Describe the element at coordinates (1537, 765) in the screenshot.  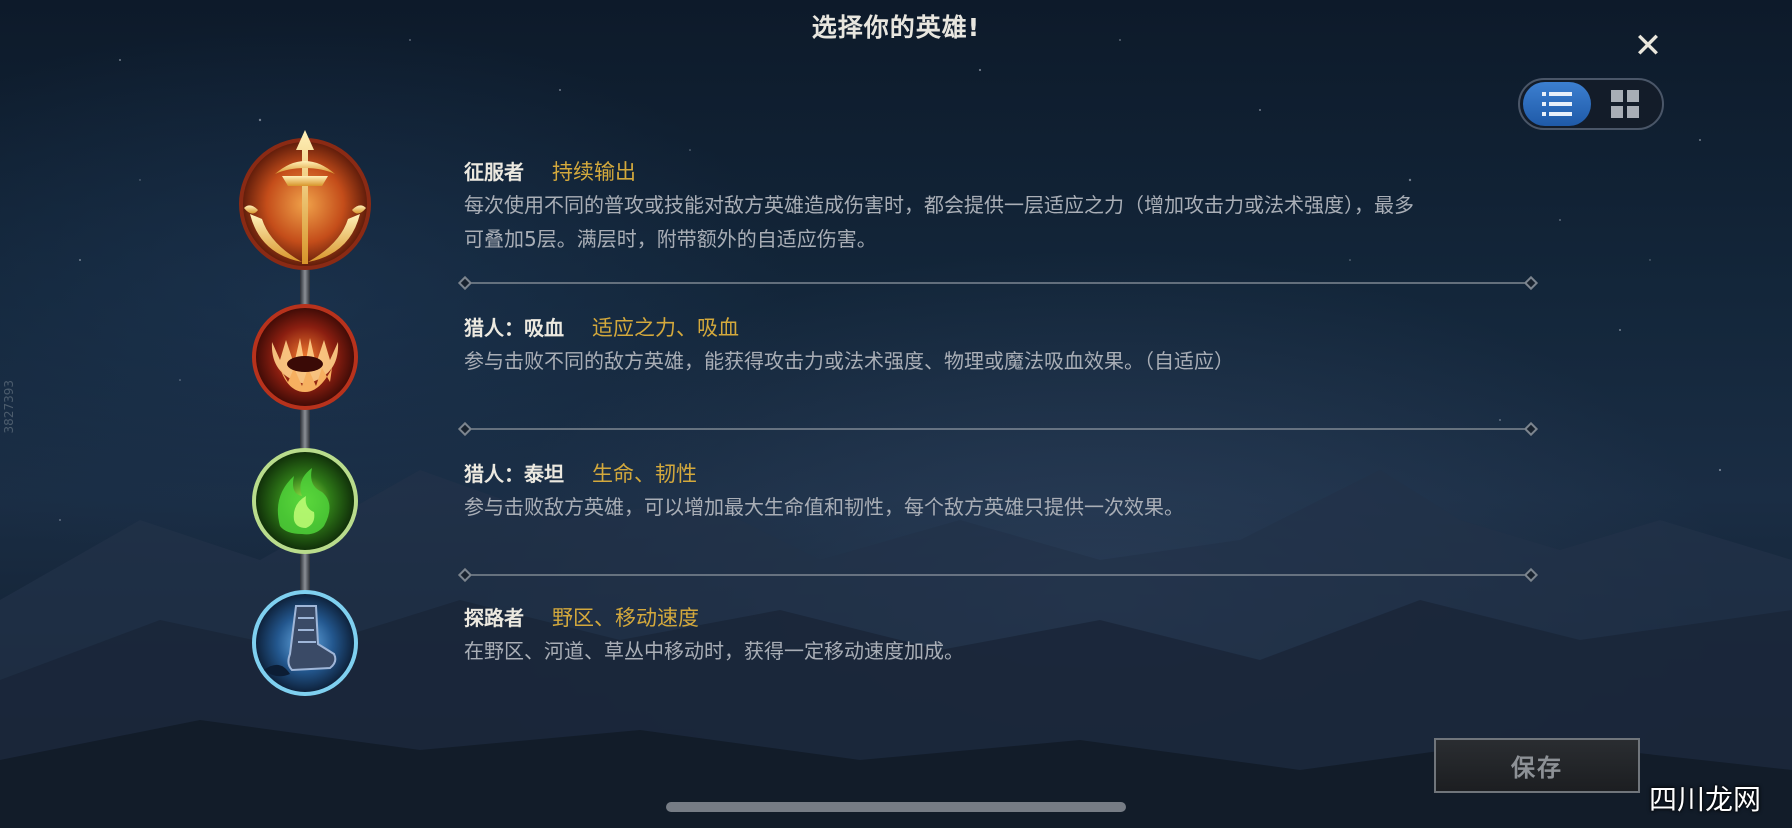
I see `save-button: 保存` at that location.